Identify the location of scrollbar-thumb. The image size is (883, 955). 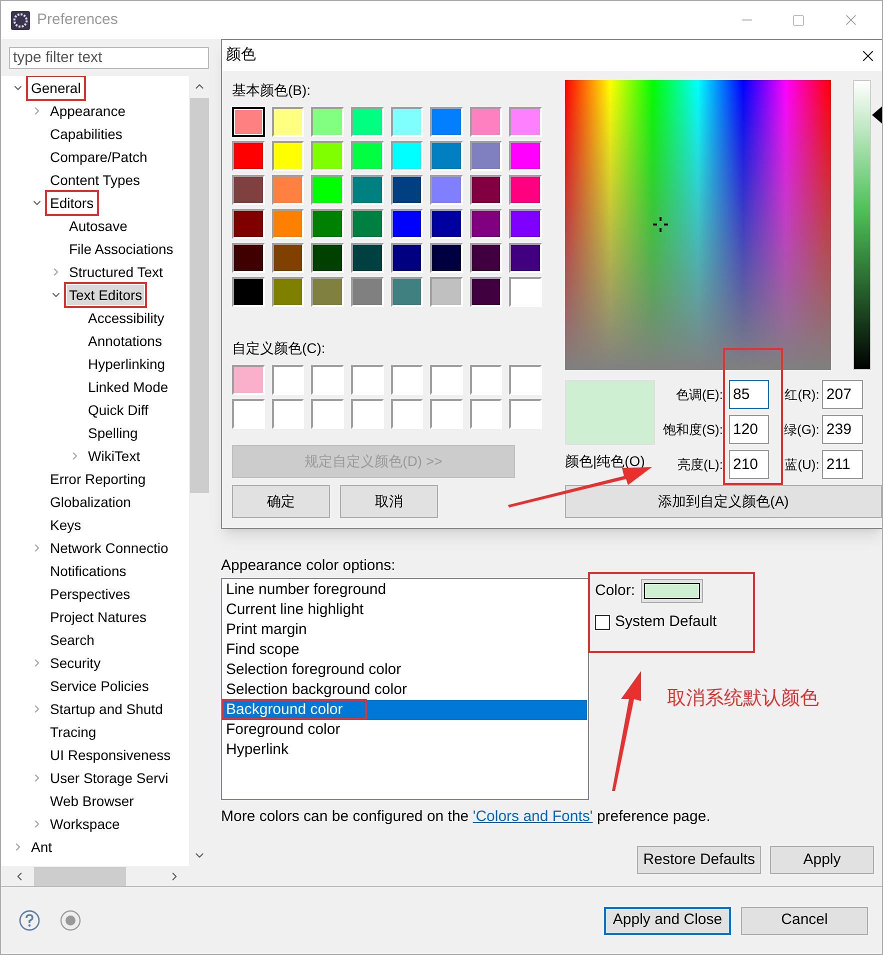
(199, 295).